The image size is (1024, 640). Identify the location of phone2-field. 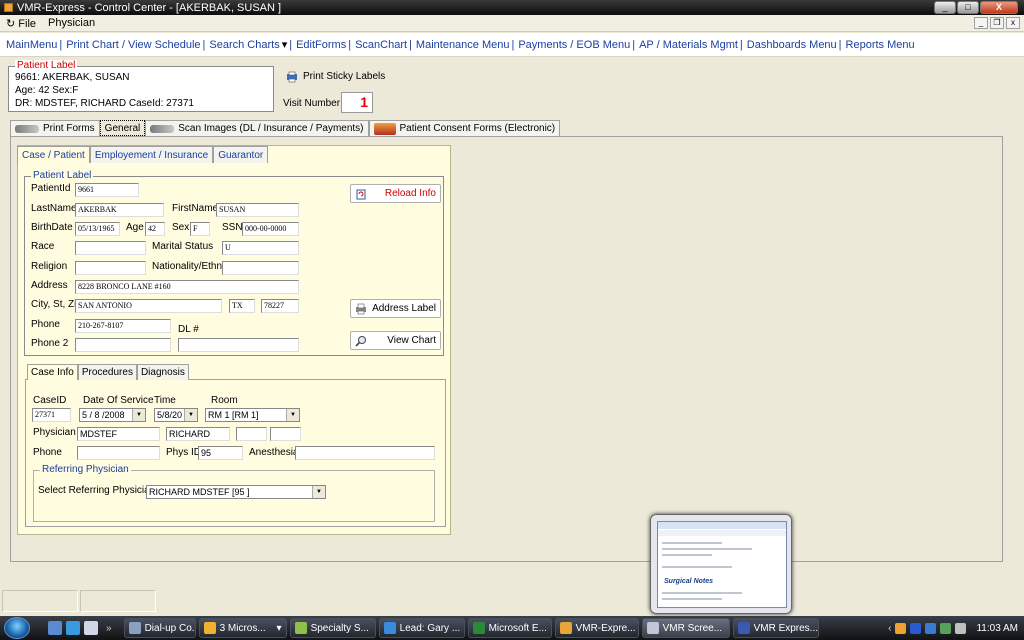
(123, 345).